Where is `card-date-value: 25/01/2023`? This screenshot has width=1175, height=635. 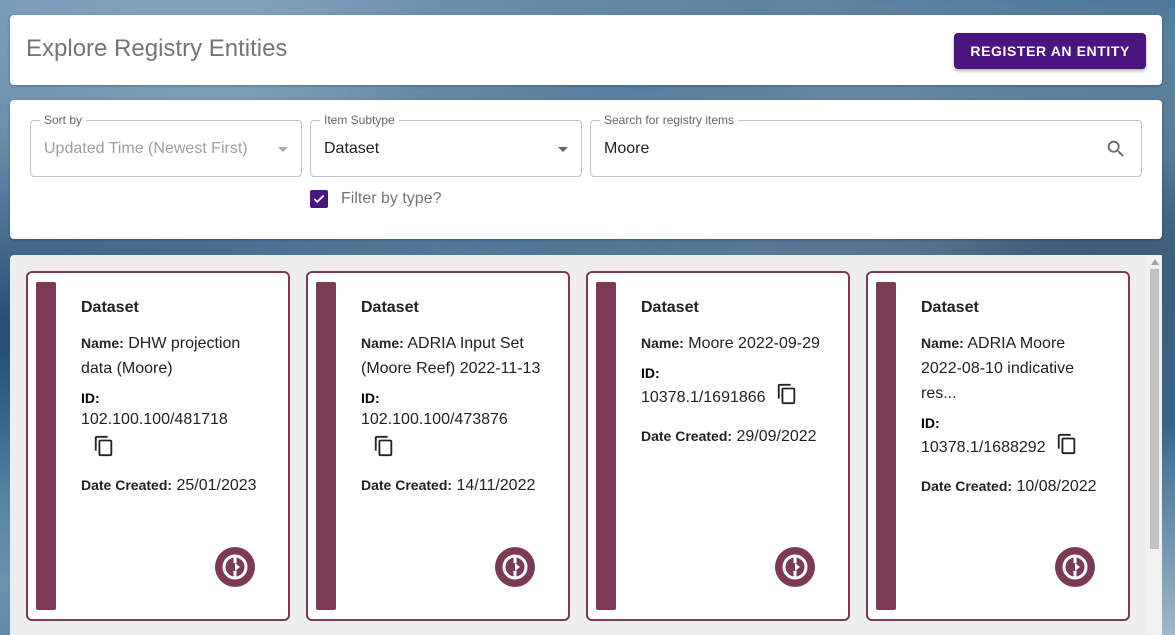 card-date-value: 25/01/2023 is located at coordinates (216, 485).